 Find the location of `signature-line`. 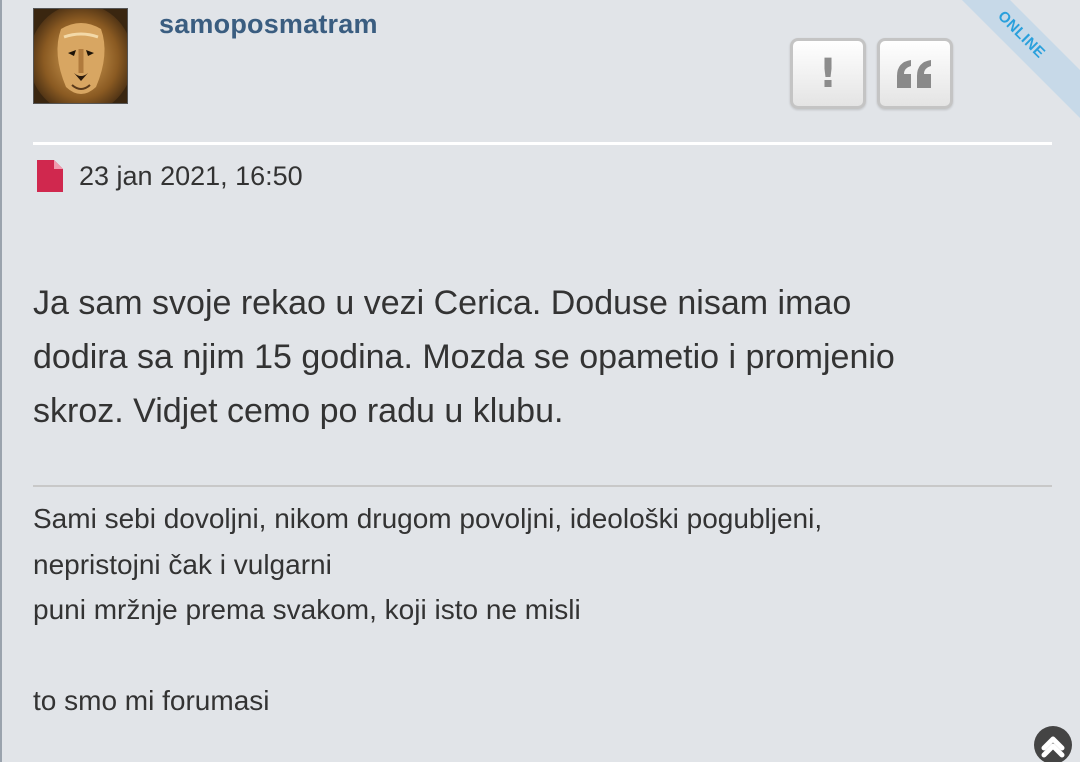

signature-line is located at coordinates (538, 656).